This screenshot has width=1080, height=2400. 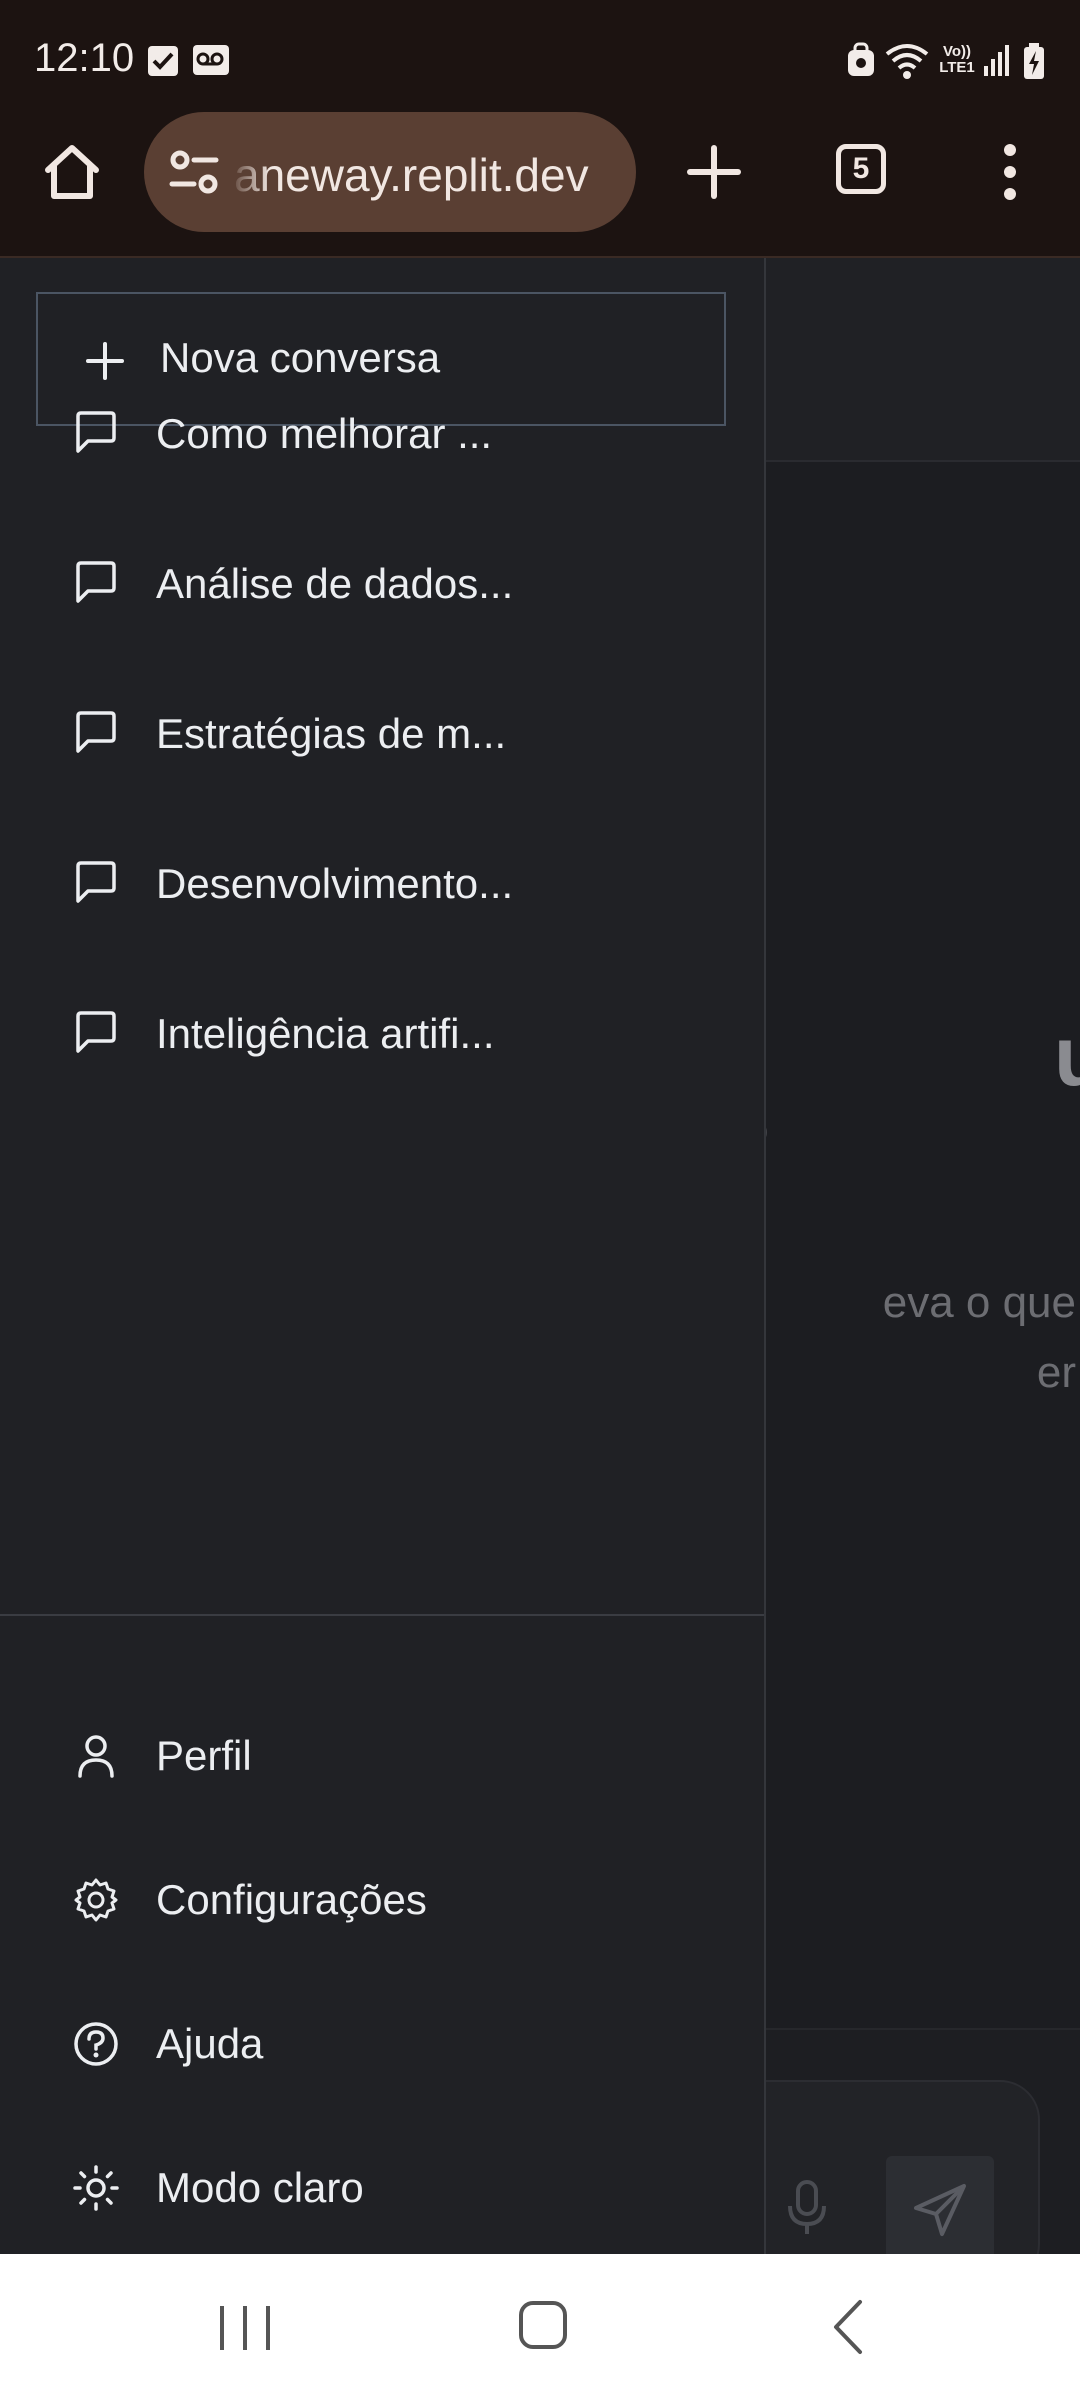 What do you see at coordinates (72, 172) in the screenshot?
I see `home-icon` at bounding box center [72, 172].